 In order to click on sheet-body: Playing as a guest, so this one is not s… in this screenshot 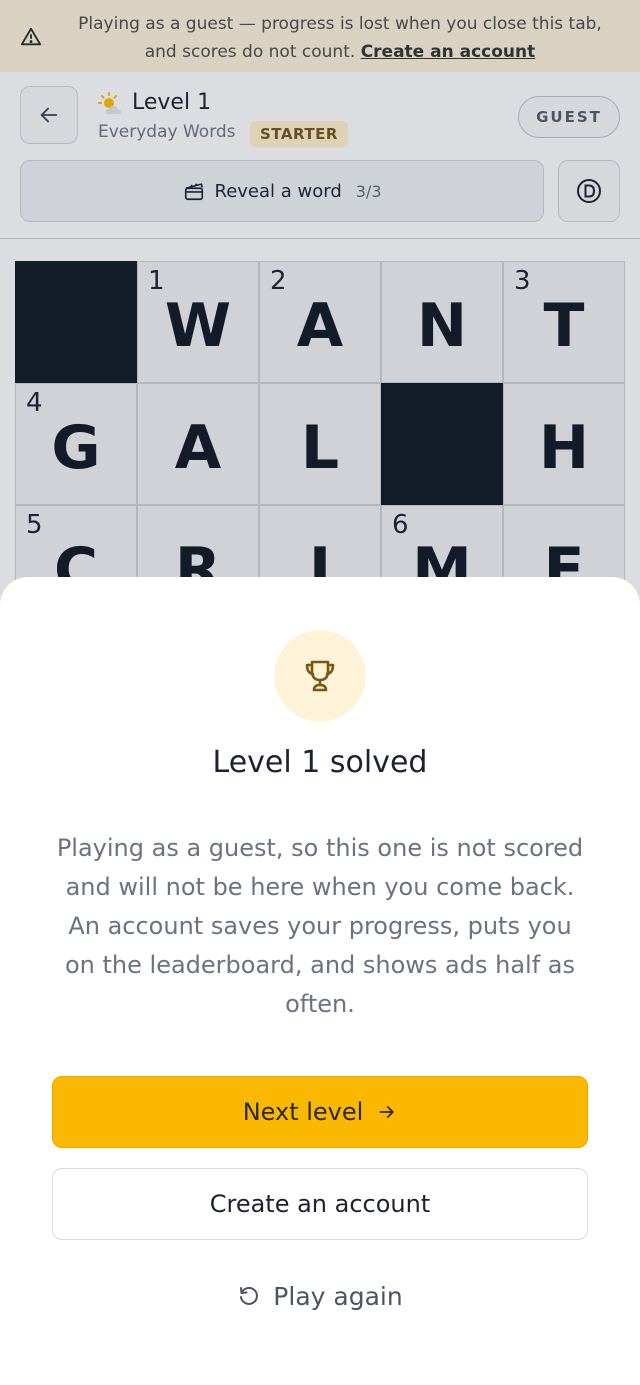, I will do `click(320, 926)`.